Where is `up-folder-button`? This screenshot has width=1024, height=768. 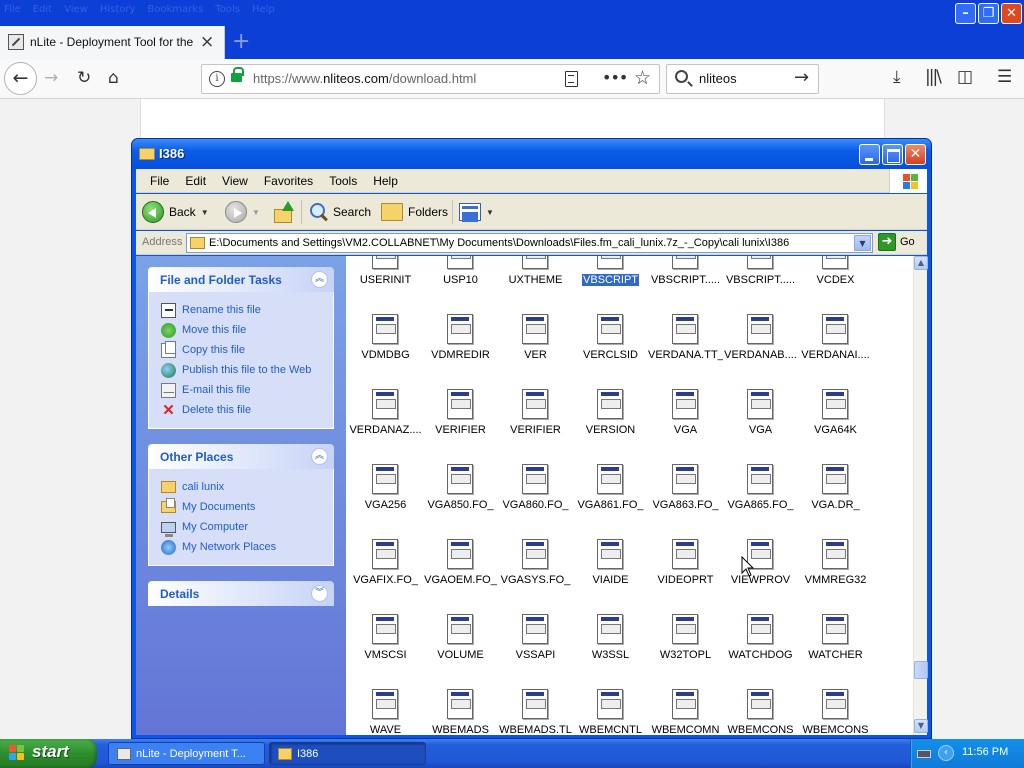 up-folder-button is located at coordinates (284, 212).